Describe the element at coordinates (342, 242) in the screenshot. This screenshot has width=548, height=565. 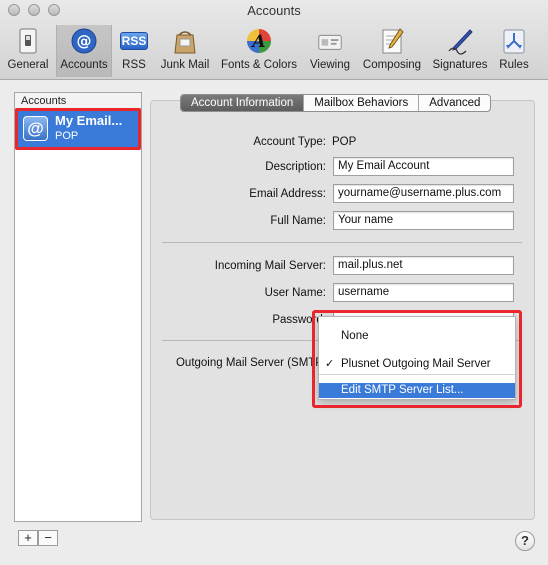
I see `section-divider` at that location.